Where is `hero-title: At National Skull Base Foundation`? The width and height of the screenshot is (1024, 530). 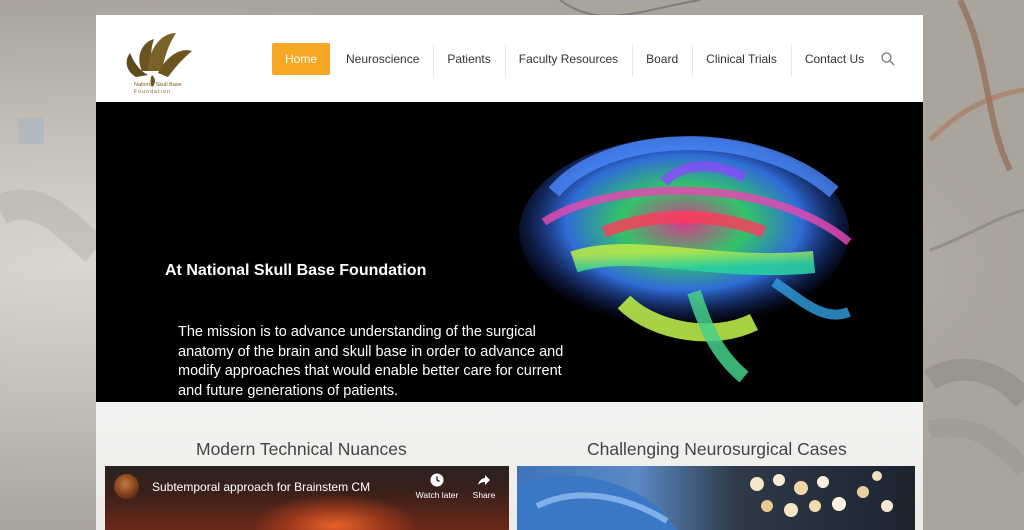 hero-title: At National Skull Base Foundation is located at coordinates (296, 270).